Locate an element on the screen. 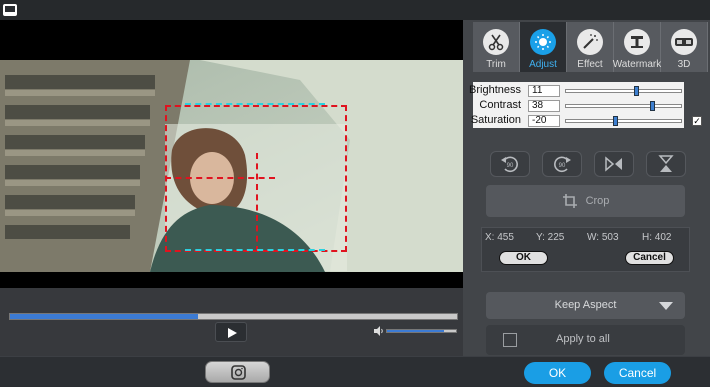 This screenshot has width=710, height=387. contrast-row: Contrast 38 is located at coordinates (578, 106).